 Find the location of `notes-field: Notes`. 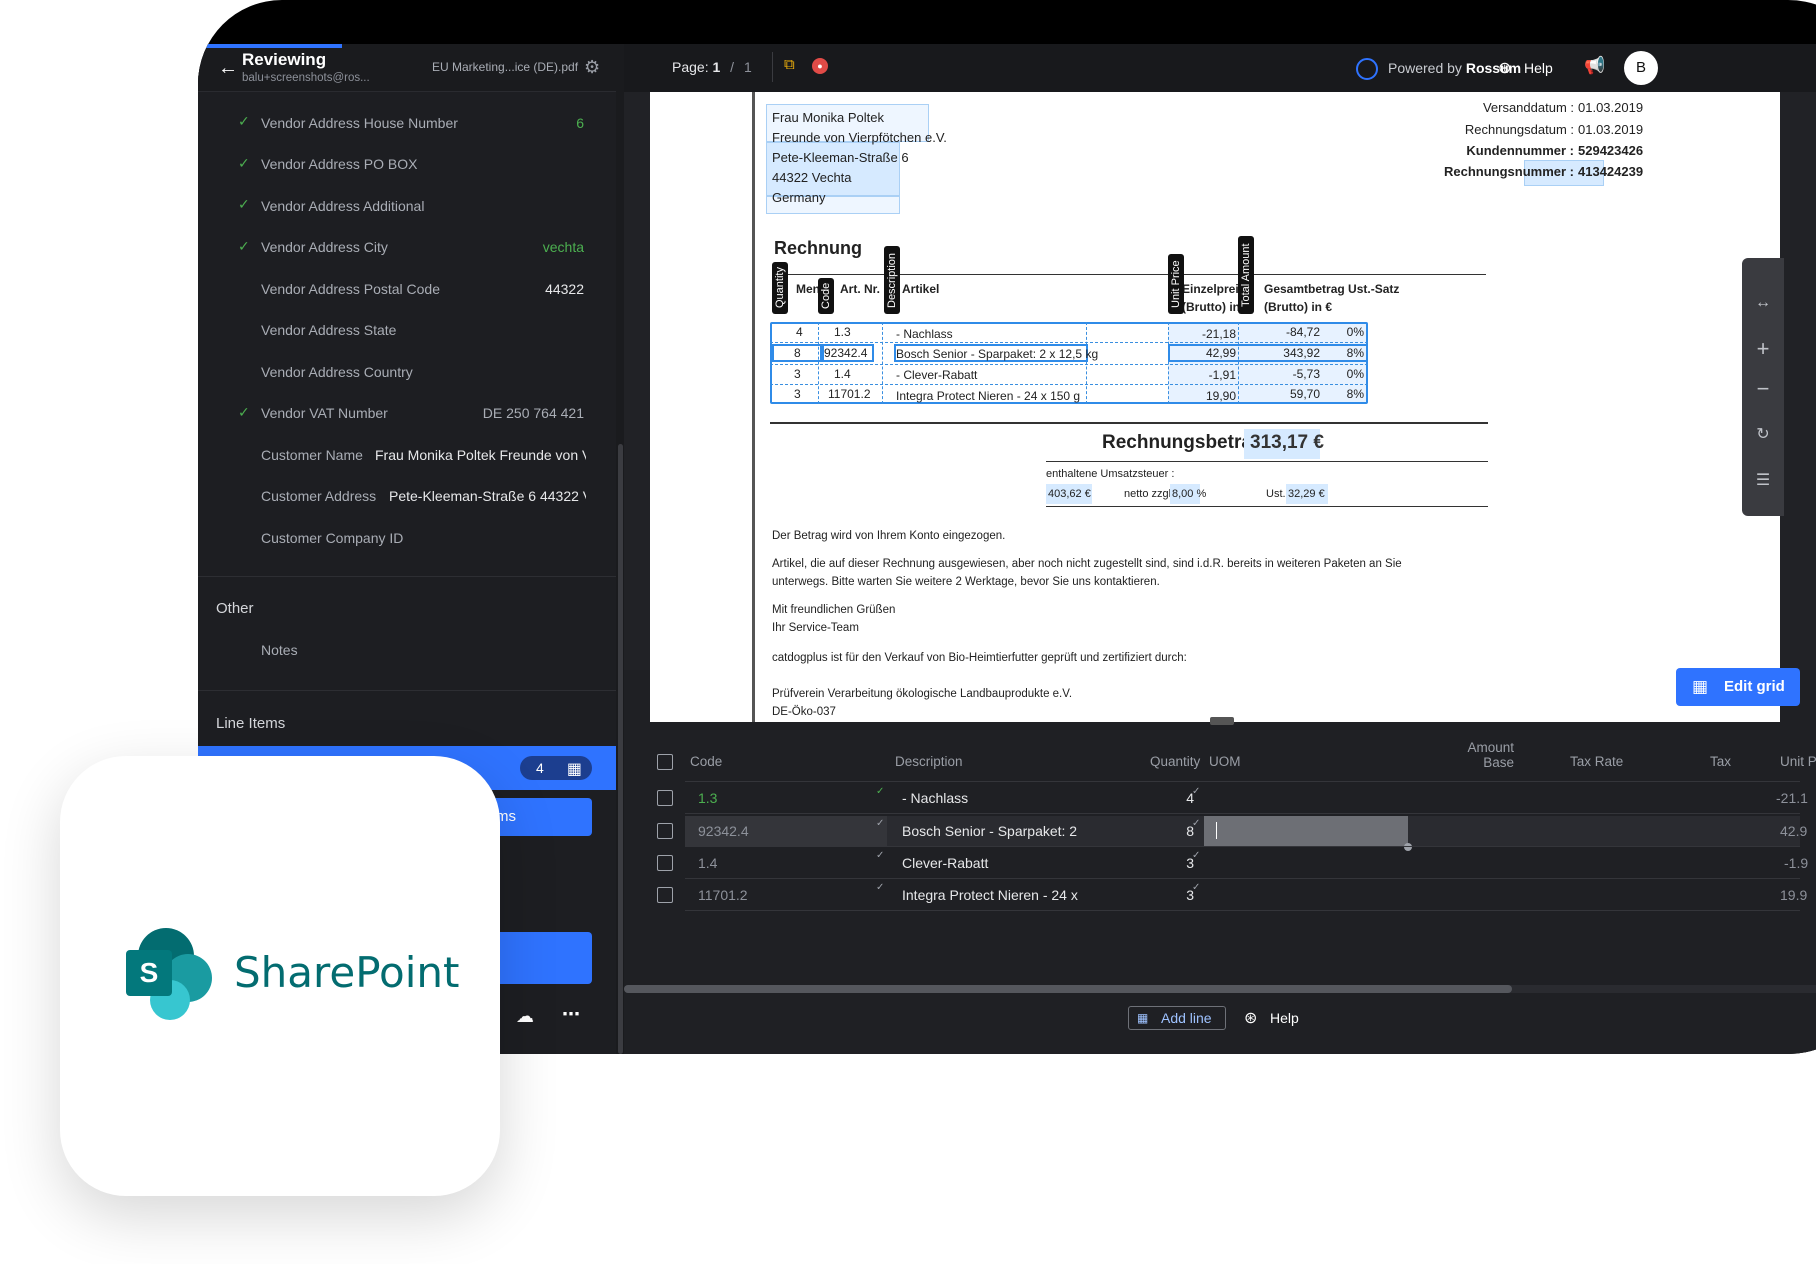

notes-field: Notes is located at coordinates (279, 650).